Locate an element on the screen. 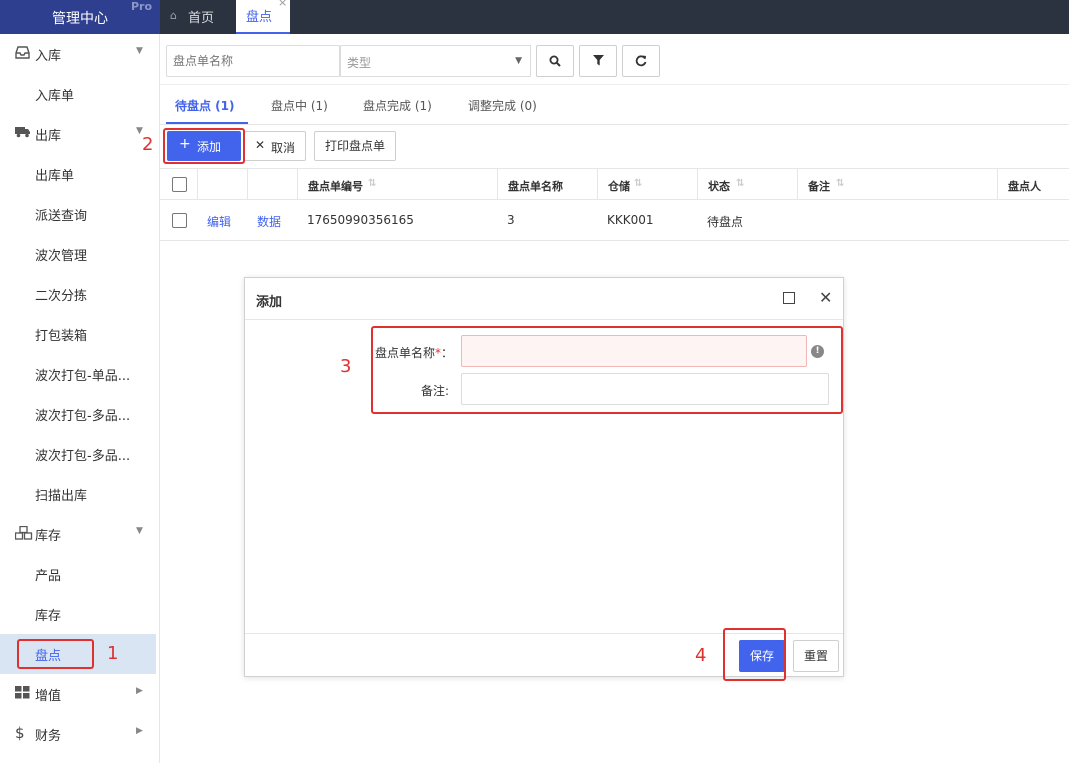  column-label: 备注 is located at coordinates (819, 186).